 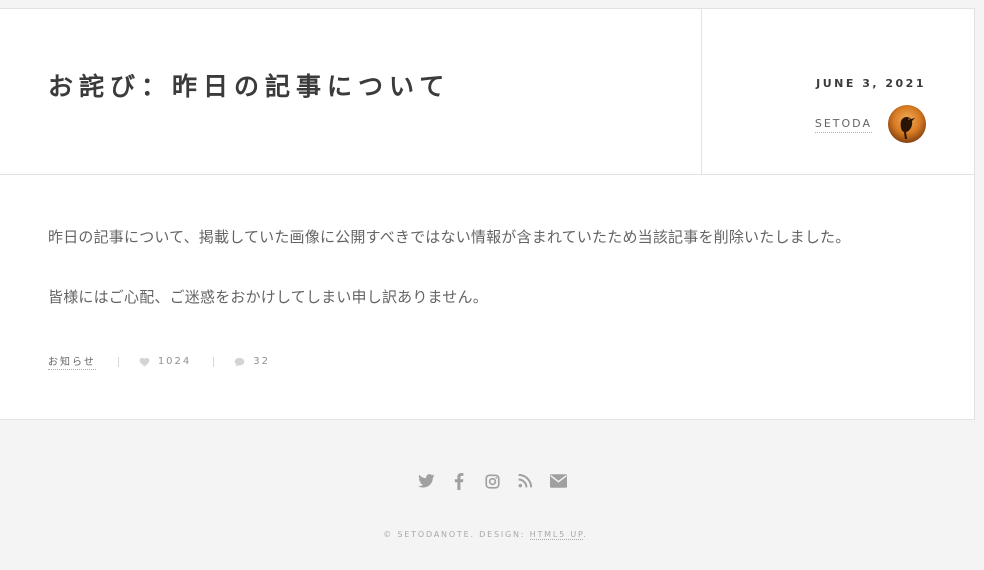 What do you see at coordinates (871, 83) in the screenshot?
I see `post-date: JUNE 3, 2021` at bounding box center [871, 83].